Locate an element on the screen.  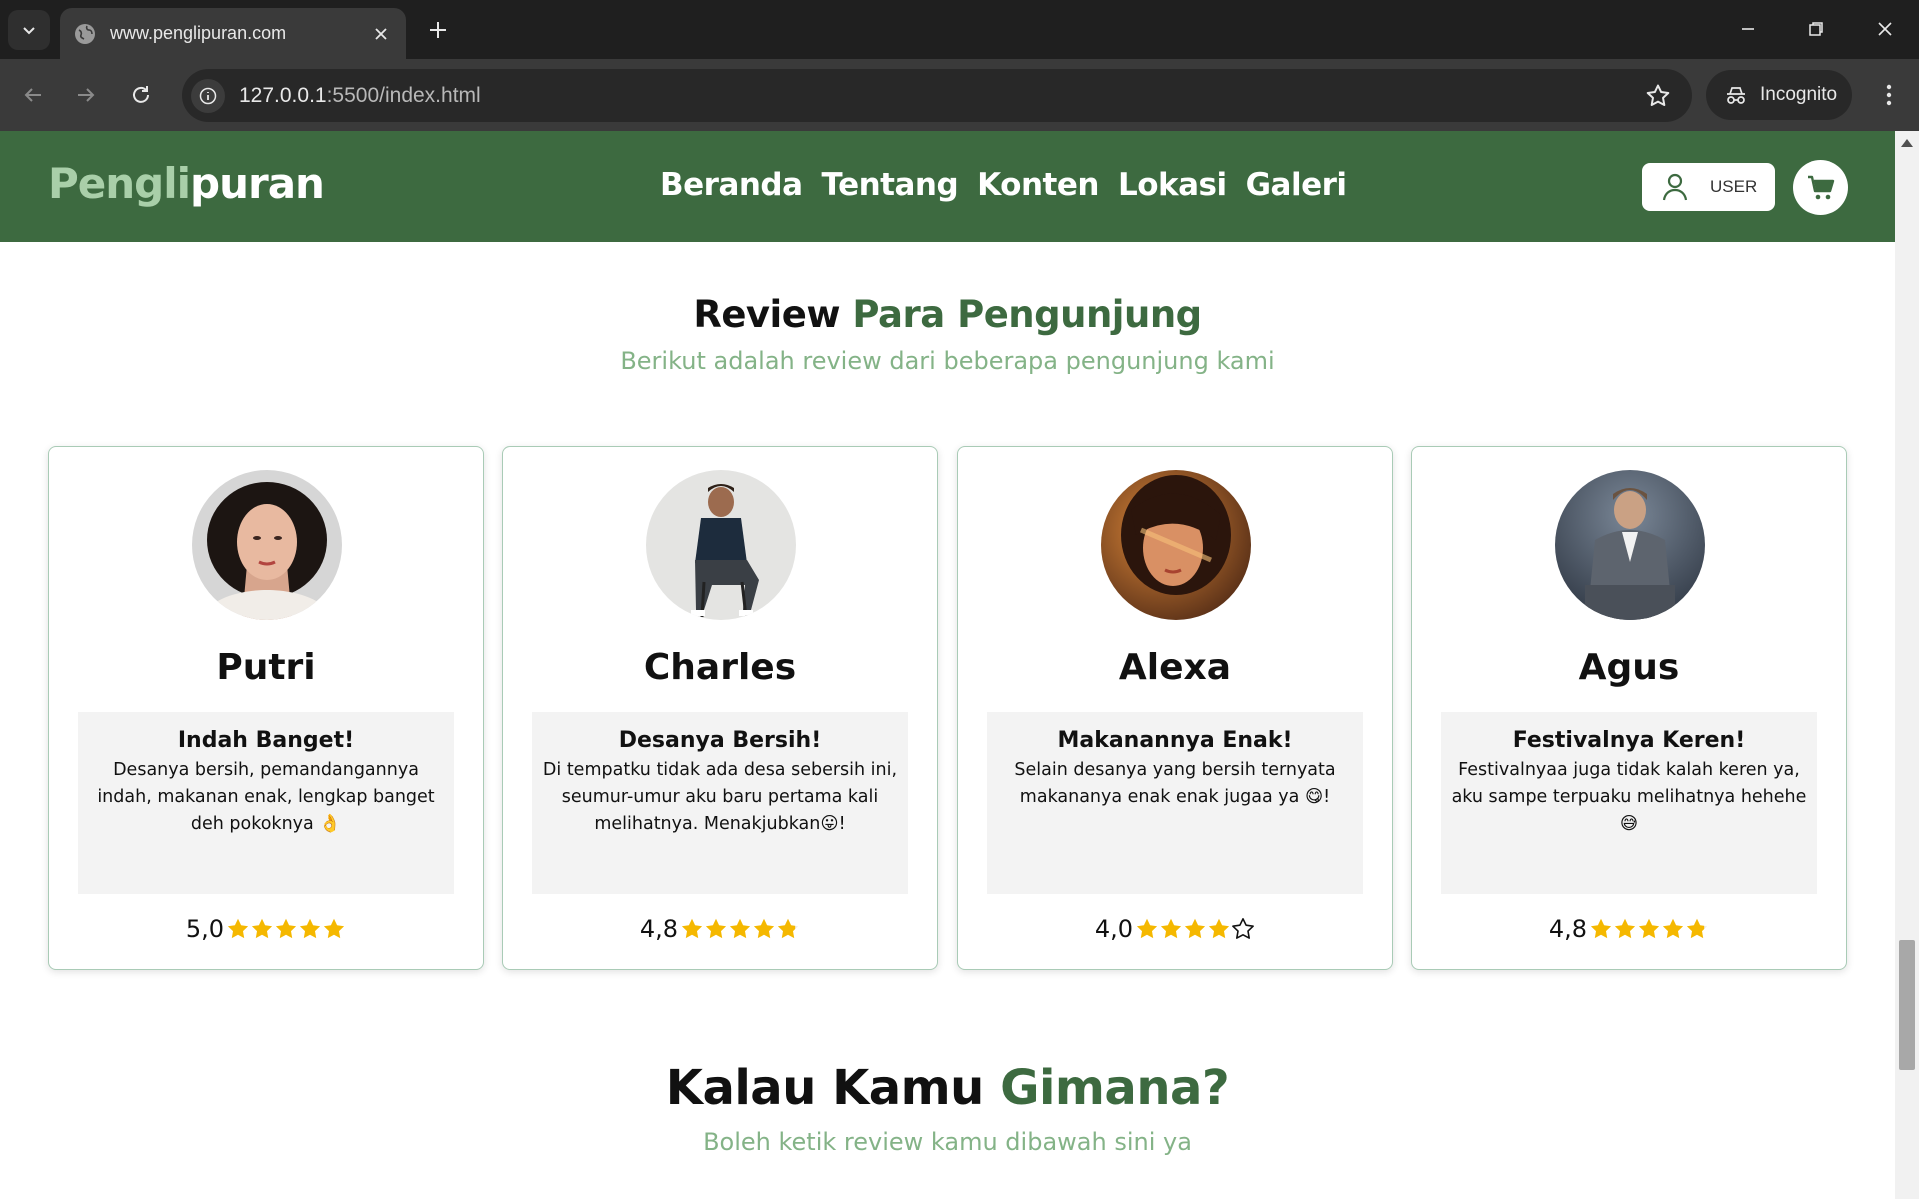
feedback-heading: Kalau Kamu Gimana? is located at coordinates (947, 1088).